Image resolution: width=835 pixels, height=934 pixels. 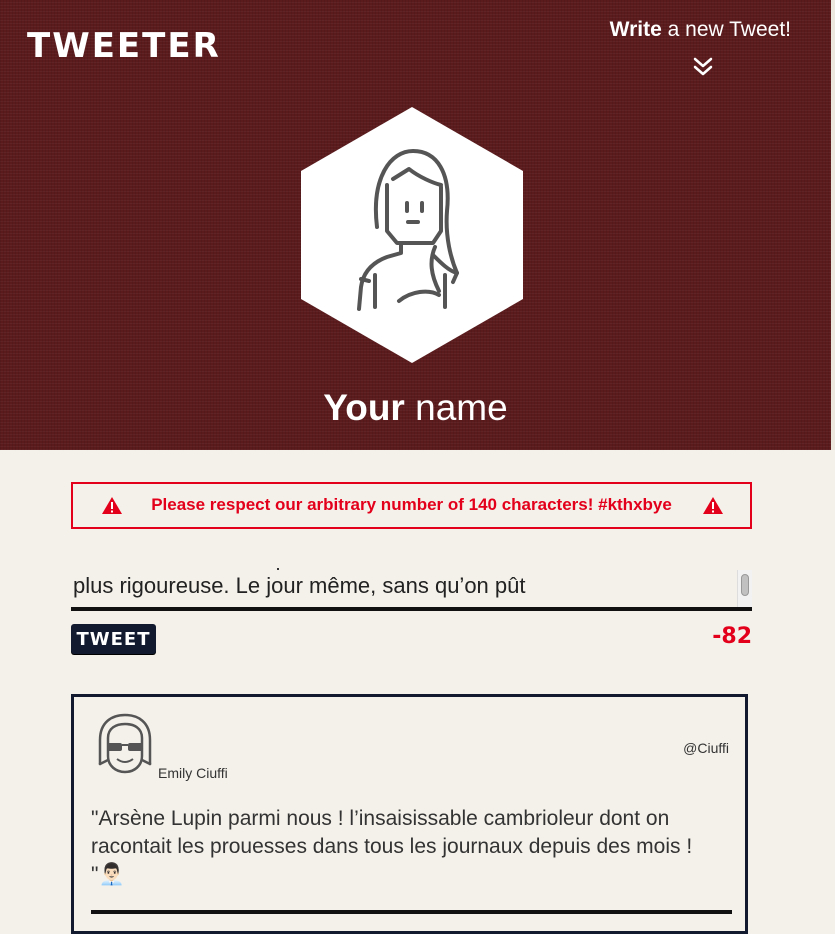 I want to click on warning-icon, so click(x=713, y=505).